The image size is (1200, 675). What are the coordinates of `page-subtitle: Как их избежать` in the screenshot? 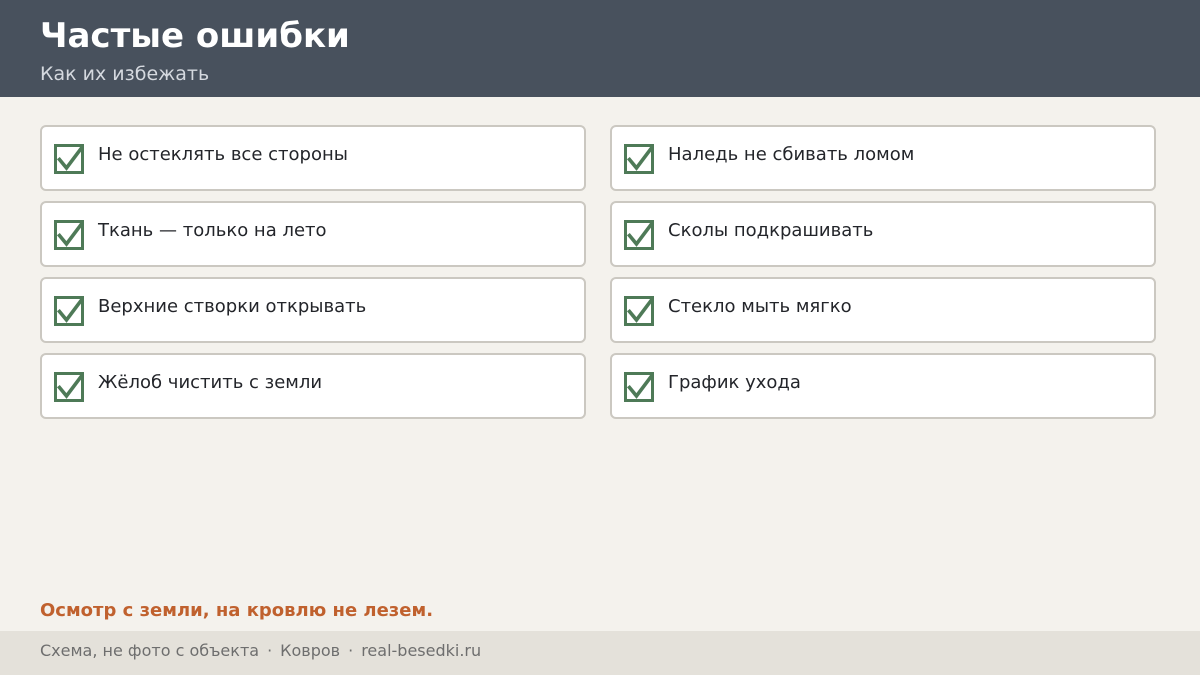 It's located at (125, 74).